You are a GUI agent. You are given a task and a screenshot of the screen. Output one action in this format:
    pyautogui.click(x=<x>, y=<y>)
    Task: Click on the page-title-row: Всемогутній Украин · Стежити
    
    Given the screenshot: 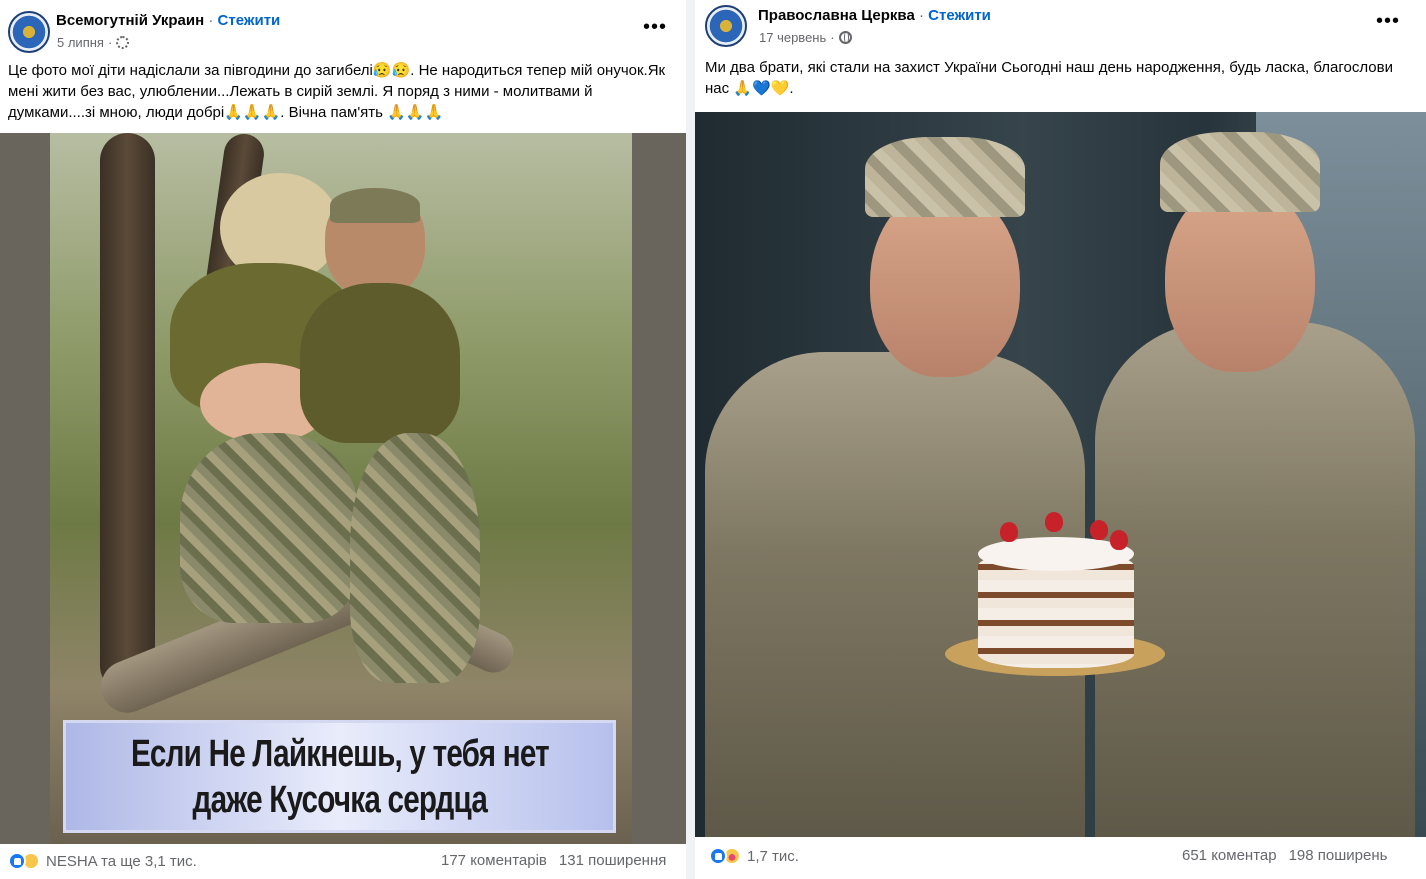 What is the action you would take?
    pyautogui.click(x=168, y=20)
    